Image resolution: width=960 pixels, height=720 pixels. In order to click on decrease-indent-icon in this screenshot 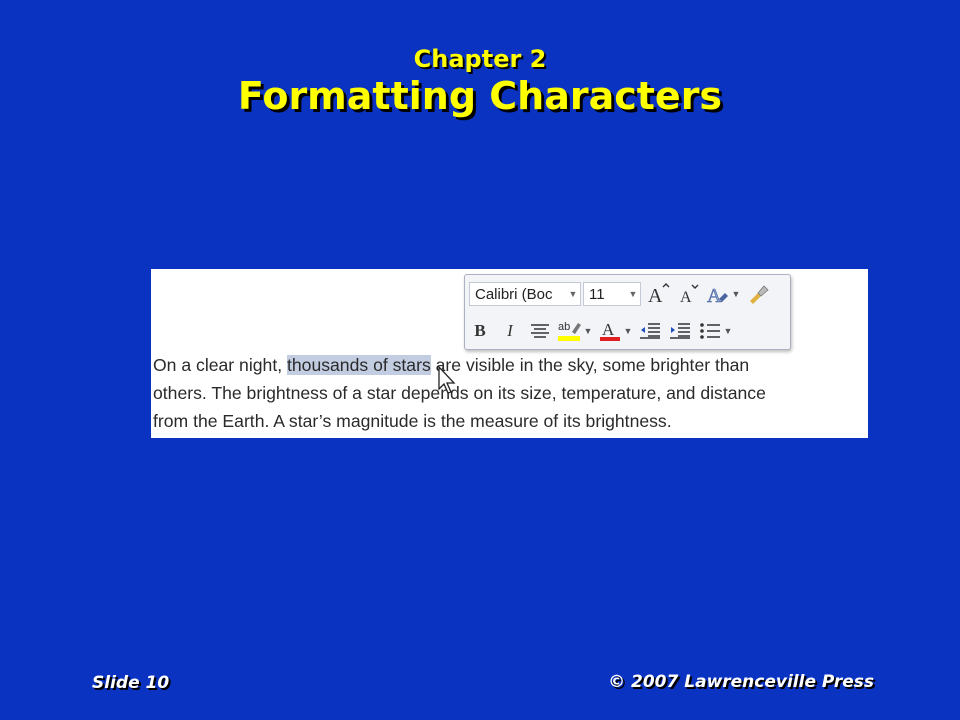, I will do `click(650, 331)`.